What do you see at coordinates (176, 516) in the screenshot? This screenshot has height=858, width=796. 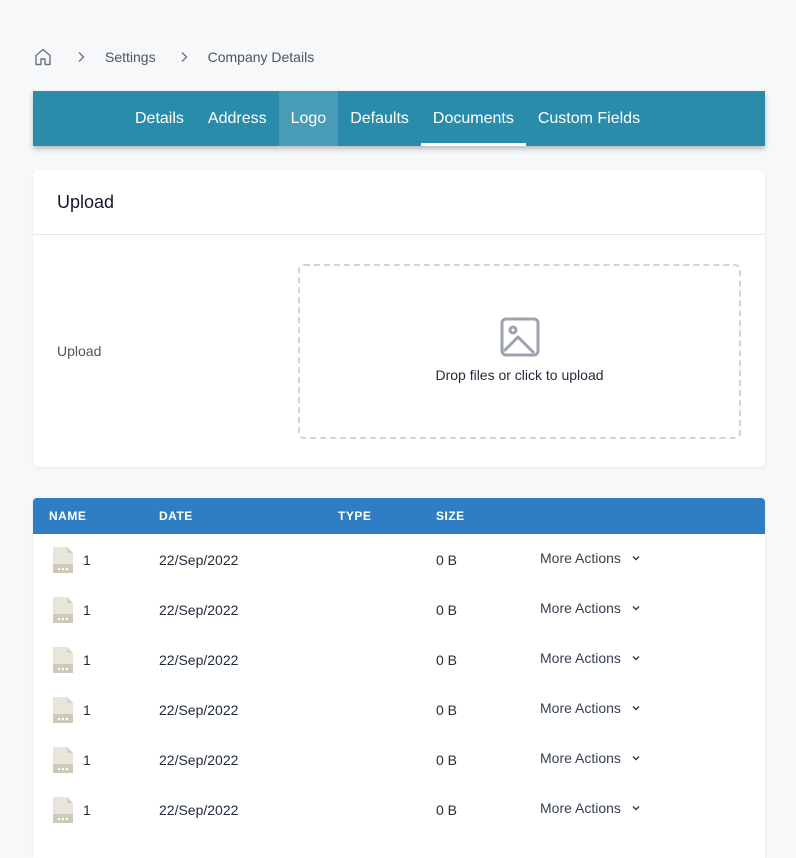 I see `column-header-date: DATE` at bounding box center [176, 516].